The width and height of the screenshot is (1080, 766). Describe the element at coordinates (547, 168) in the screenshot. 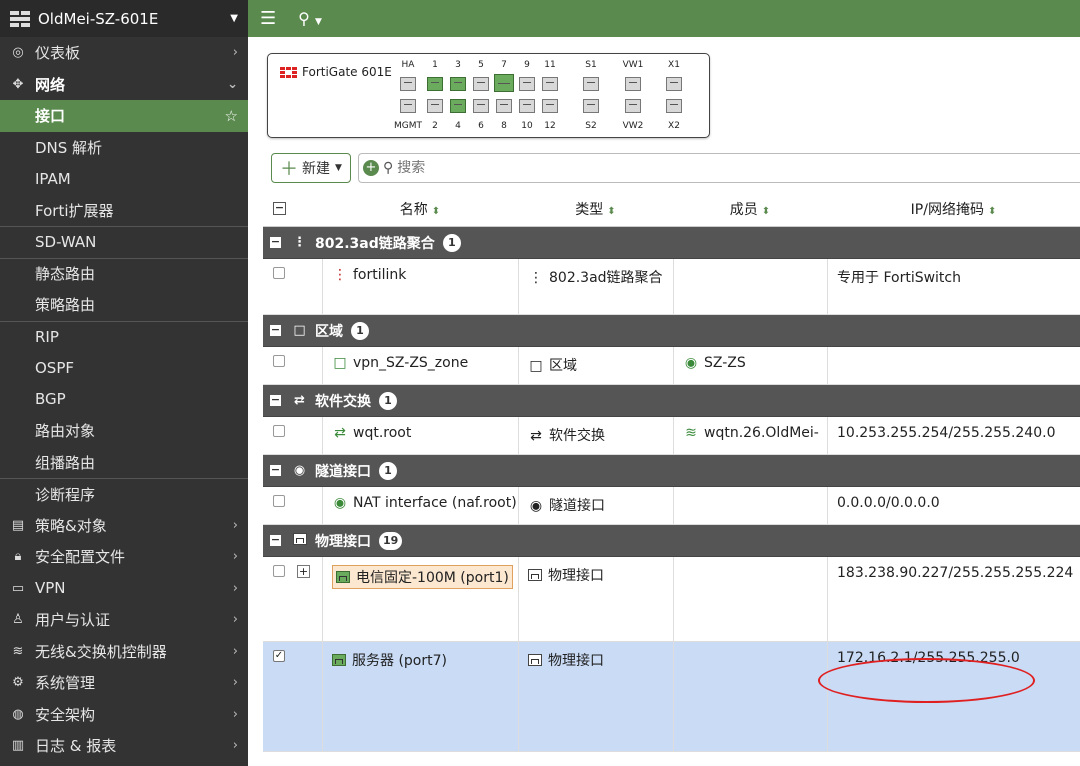

I see `search-input` at that location.